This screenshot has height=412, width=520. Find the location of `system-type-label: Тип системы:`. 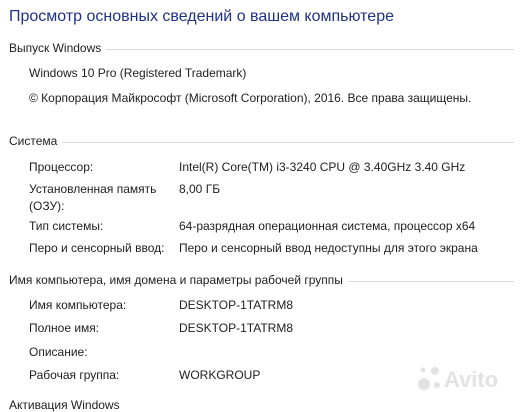

system-type-label: Тип системы: is located at coordinates (66, 226).